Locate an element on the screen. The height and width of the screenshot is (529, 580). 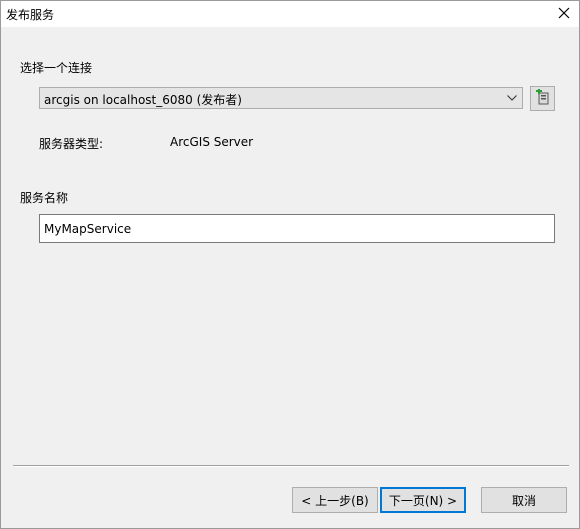
close-icon is located at coordinates (564, 13).